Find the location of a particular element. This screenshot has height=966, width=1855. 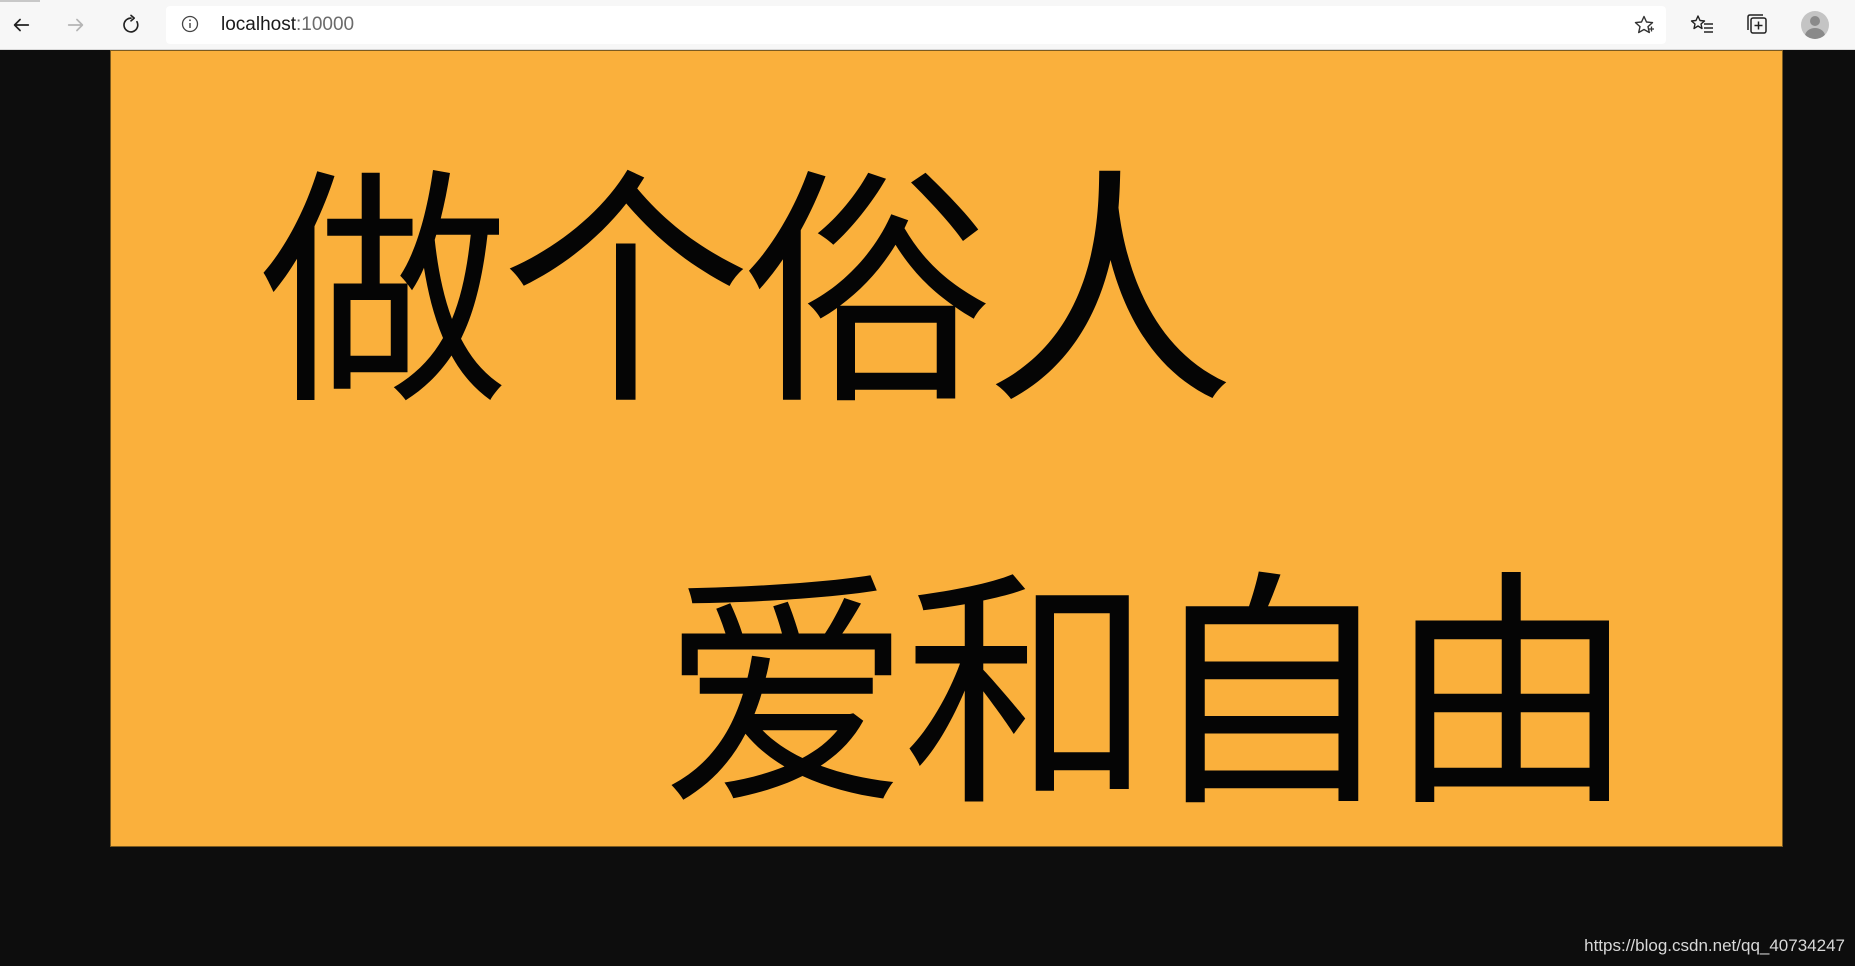

profile-avatar-icon is located at coordinates (1815, 25).